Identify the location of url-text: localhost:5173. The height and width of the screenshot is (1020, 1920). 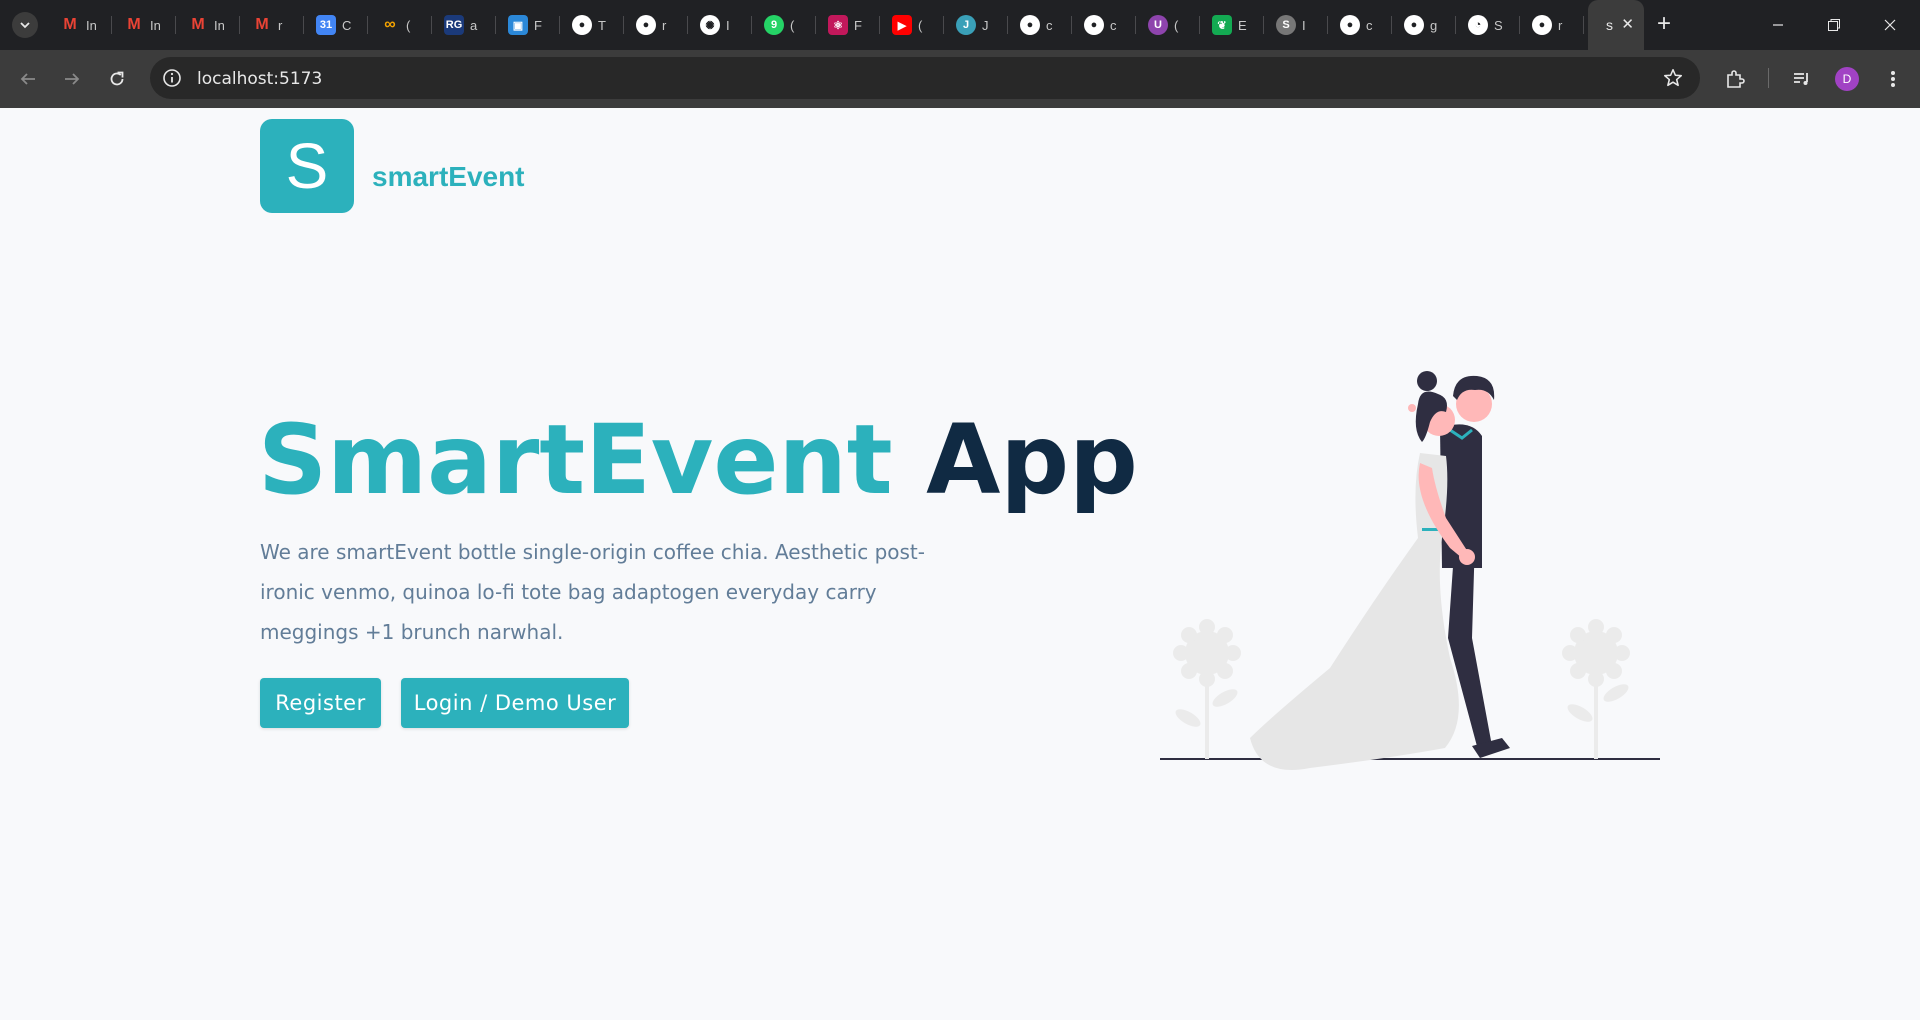
(259, 79).